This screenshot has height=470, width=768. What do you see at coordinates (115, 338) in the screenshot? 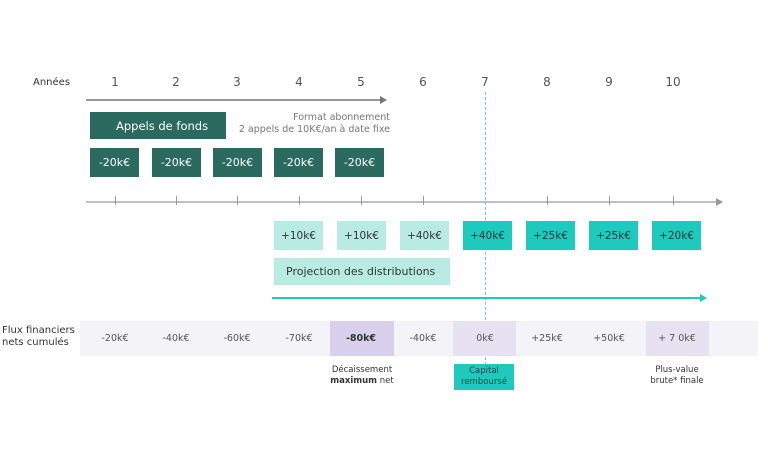
I see `cumulative-value-1: -20k€` at bounding box center [115, 338].